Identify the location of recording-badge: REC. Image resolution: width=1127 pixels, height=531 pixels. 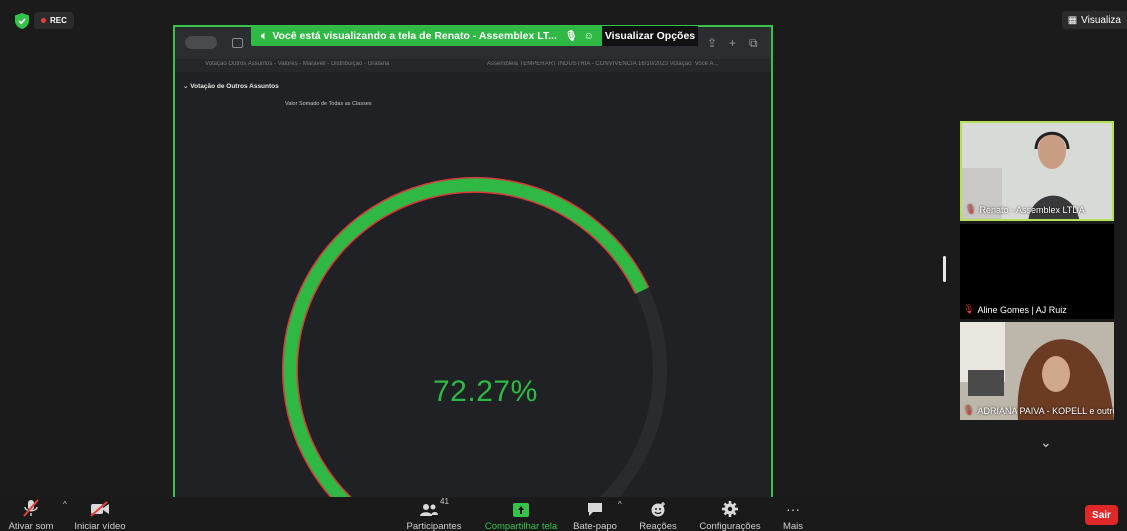
(54, 20).